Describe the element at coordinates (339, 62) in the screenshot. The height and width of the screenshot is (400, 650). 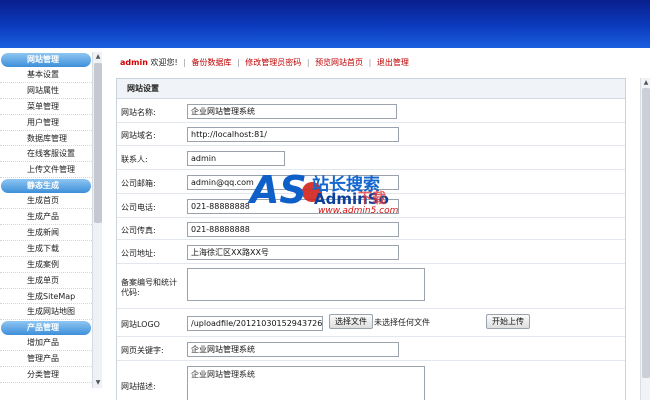
I see `preview-site-link: 预览网站首页` at that location.